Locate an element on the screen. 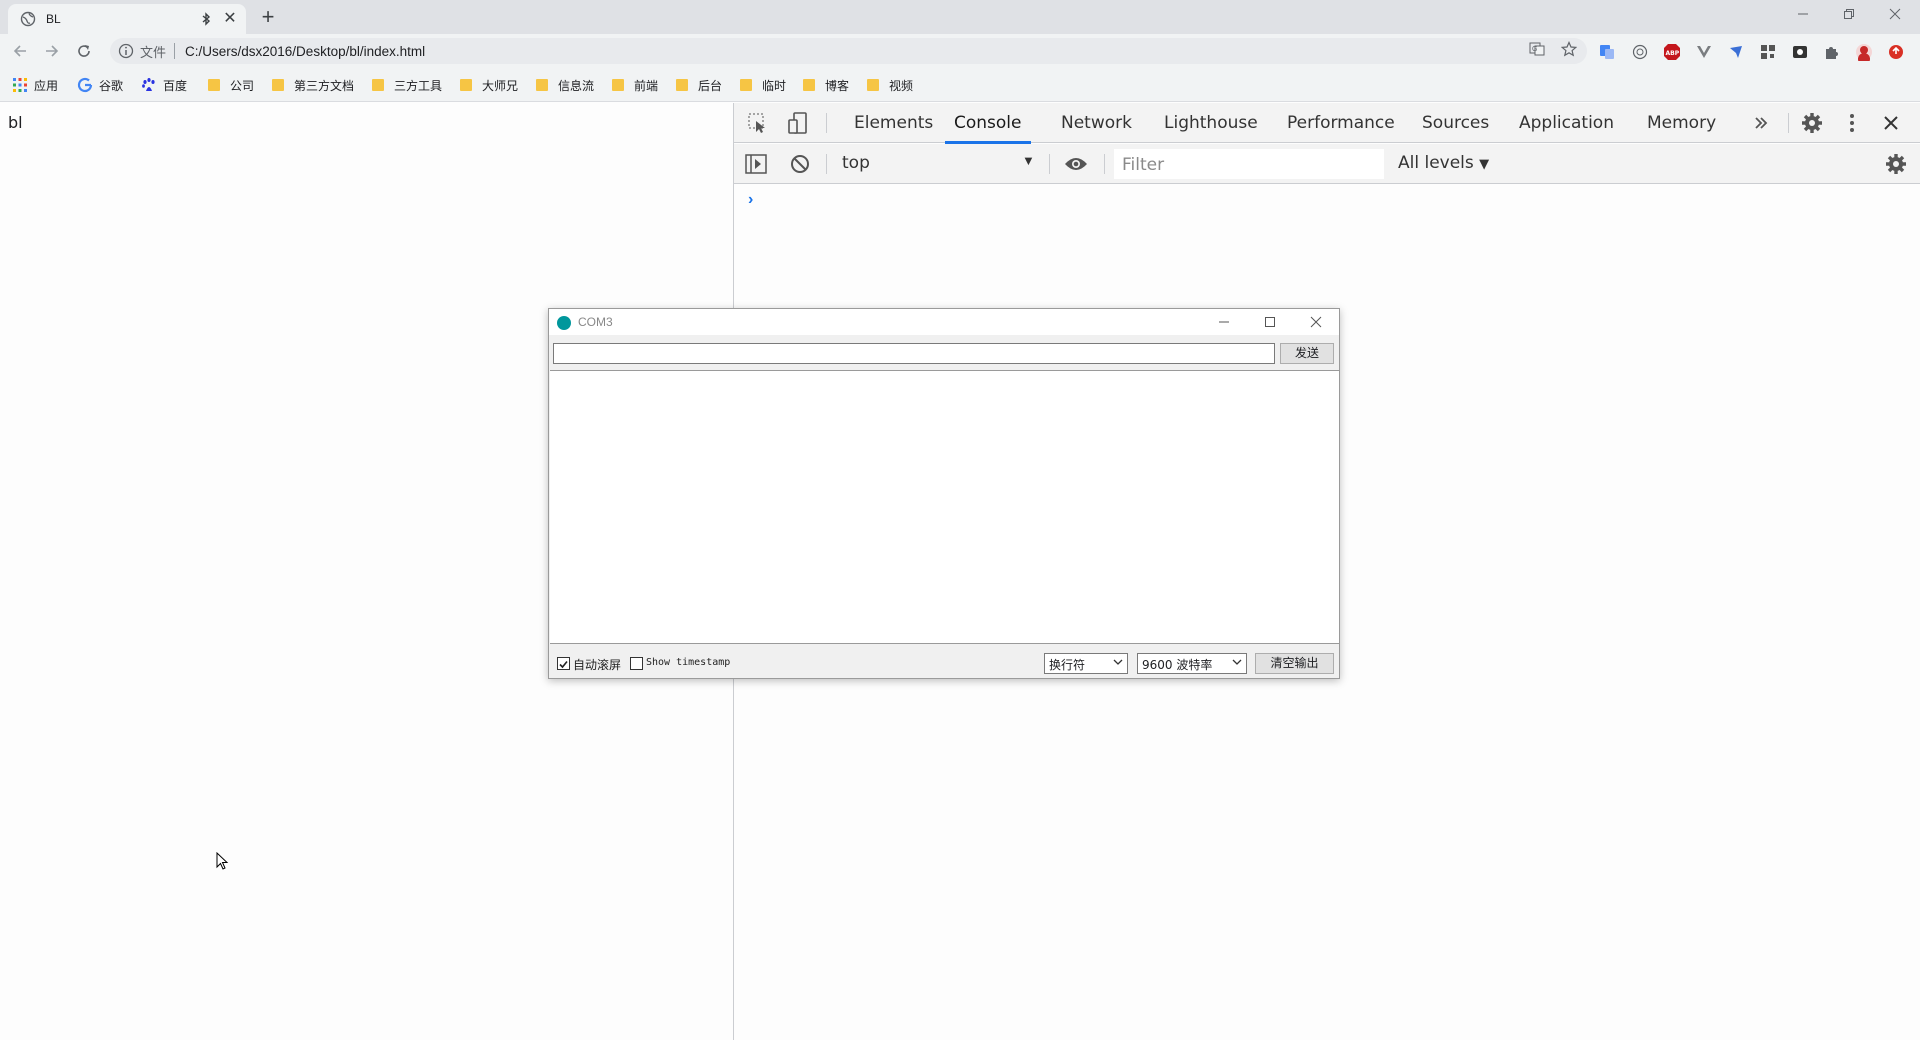 The height and width of the screenshot is (1040, 1920). bookmark-apps: 应用 is located at coordinates (35, 85).